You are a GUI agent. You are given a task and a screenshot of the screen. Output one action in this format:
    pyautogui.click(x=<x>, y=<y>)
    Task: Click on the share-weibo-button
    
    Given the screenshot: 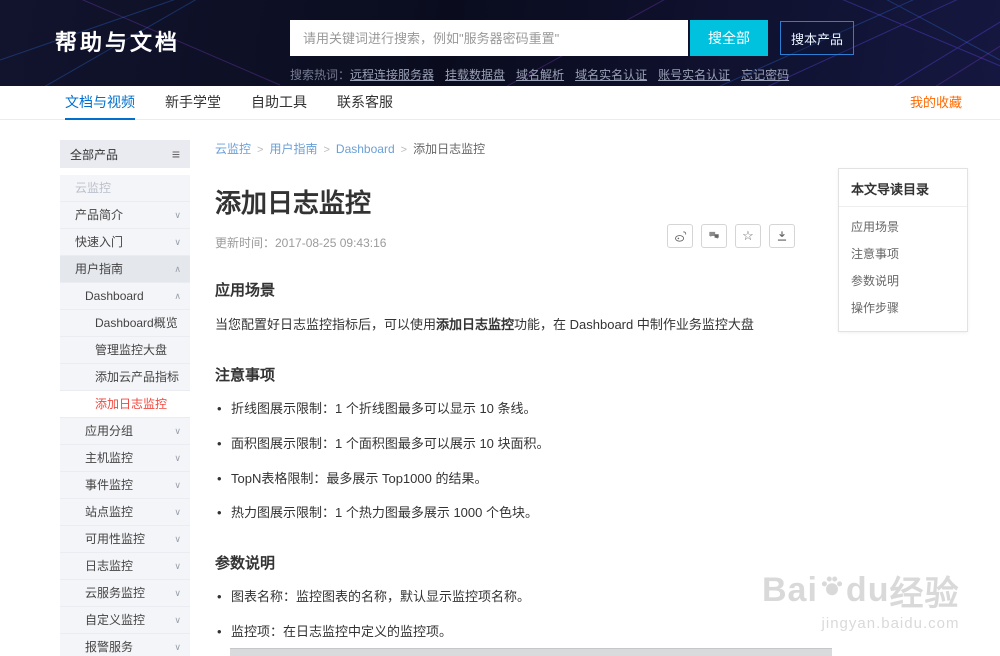 What is the action you would take?
    pyautogui.click(x=680, y=236)
    